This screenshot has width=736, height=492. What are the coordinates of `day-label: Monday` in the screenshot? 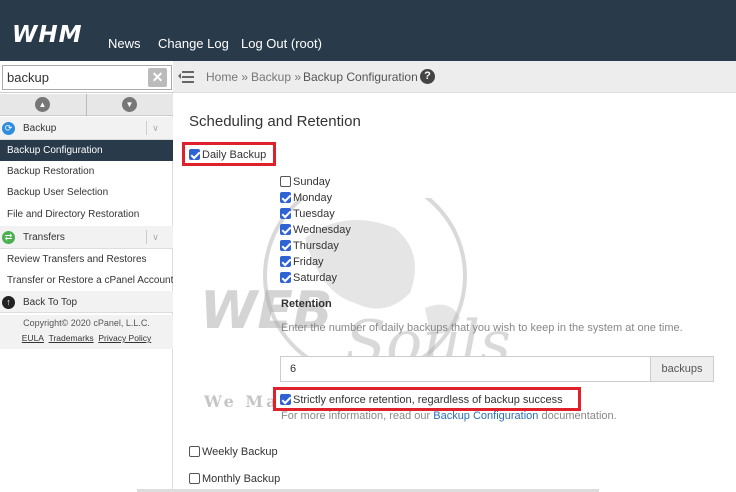 It's located at (313, 198).